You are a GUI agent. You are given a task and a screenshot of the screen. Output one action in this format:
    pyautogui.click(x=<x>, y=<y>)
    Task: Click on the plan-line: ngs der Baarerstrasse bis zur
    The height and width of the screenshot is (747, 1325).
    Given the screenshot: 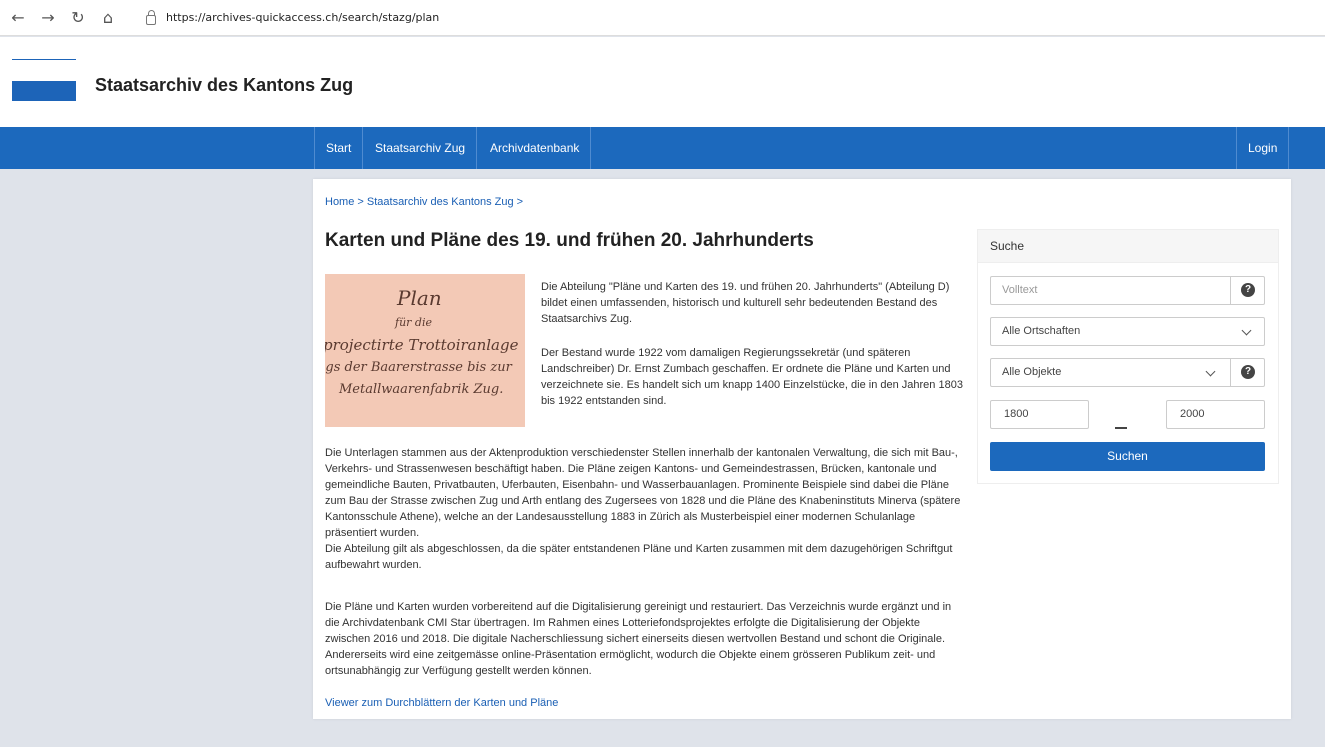 What is the action you would take?
    pyautogui.click(x=418, y=367)
    